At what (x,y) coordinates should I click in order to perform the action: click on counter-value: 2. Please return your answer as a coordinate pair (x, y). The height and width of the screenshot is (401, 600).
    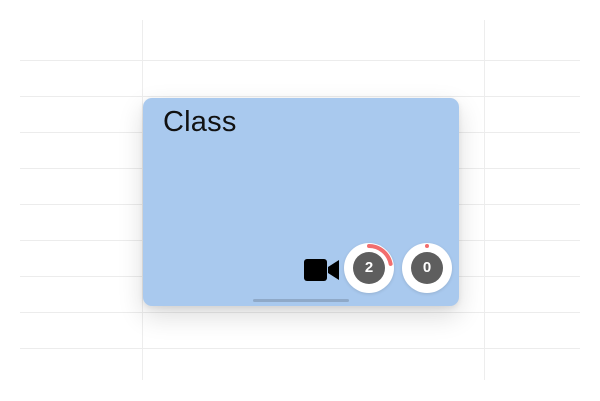
    Looking at the image, I should click on (369, 268).